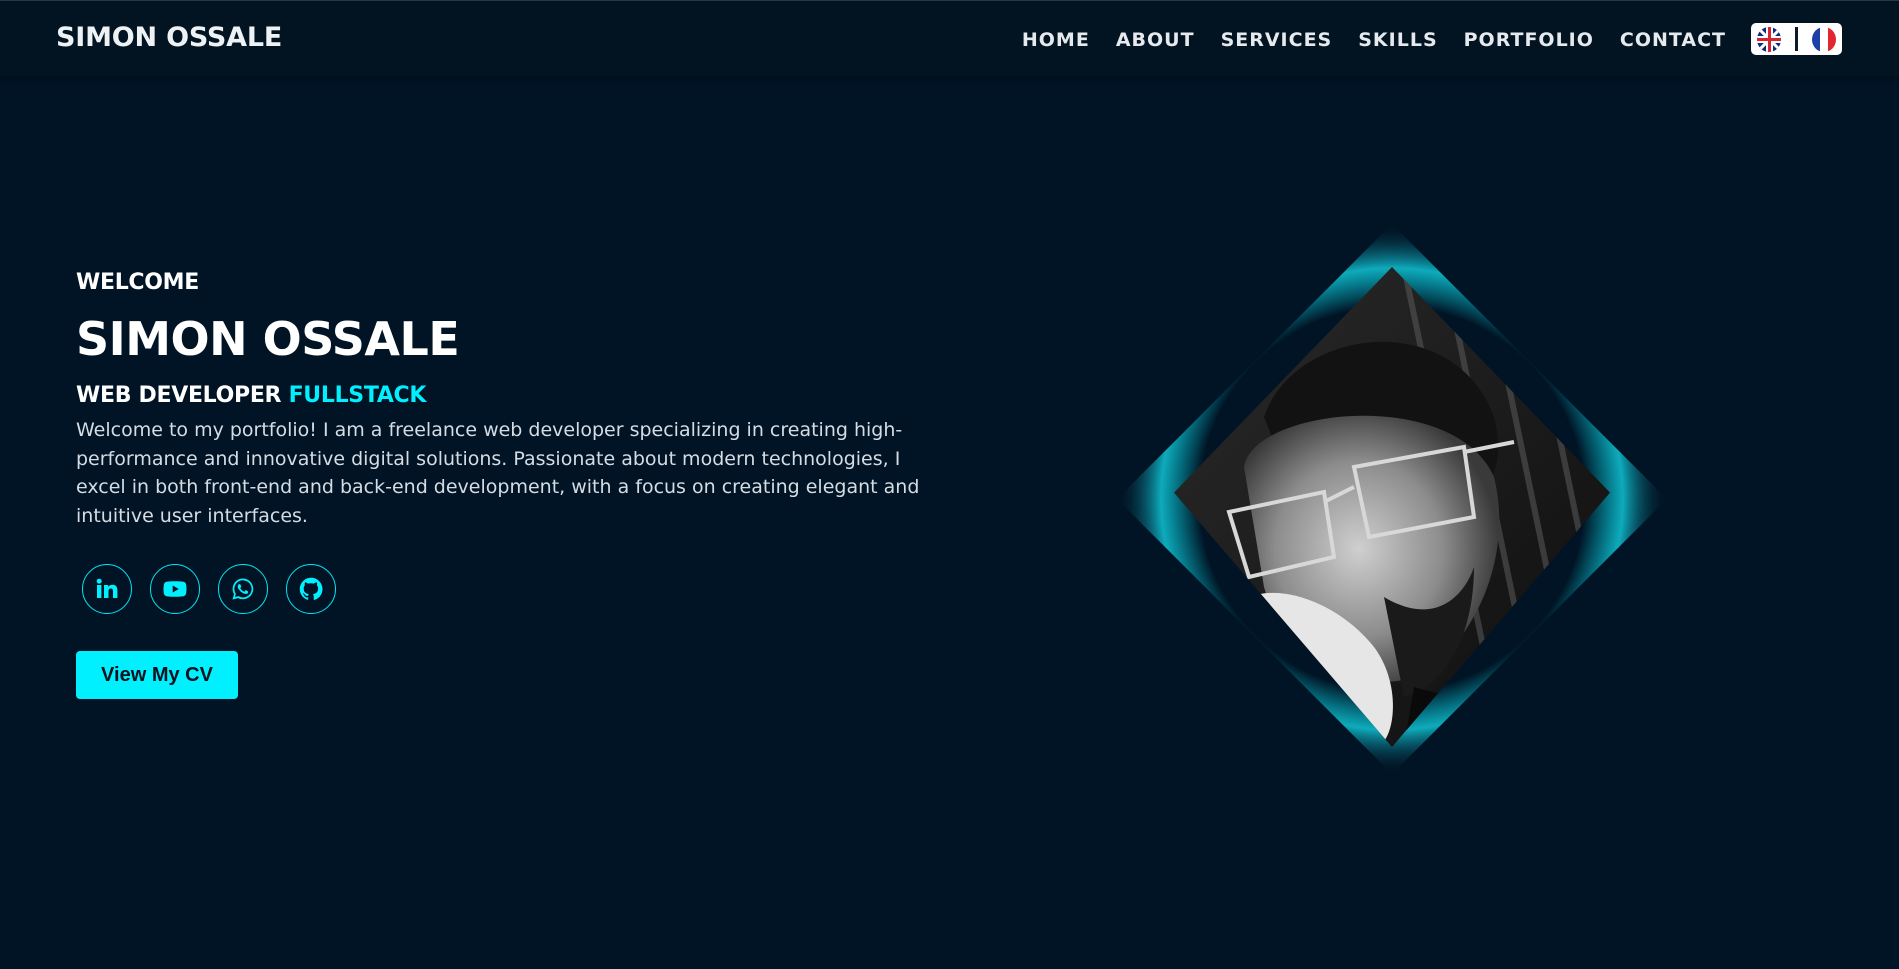  I want to click on social-links, so click(514, 589).